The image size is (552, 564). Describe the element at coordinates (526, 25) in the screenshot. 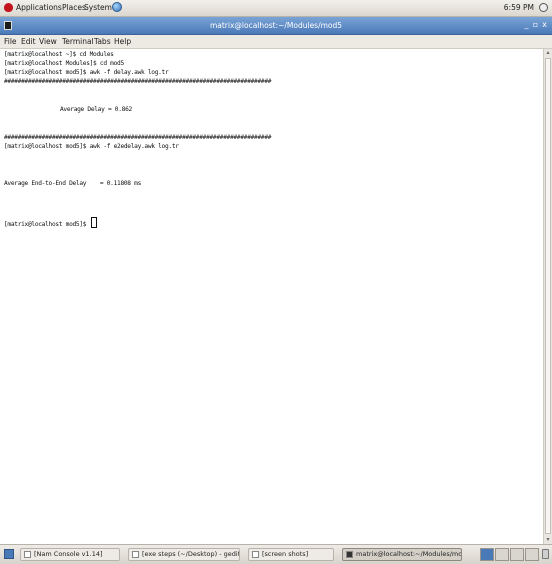

I see `minimize-button: _` at that location.